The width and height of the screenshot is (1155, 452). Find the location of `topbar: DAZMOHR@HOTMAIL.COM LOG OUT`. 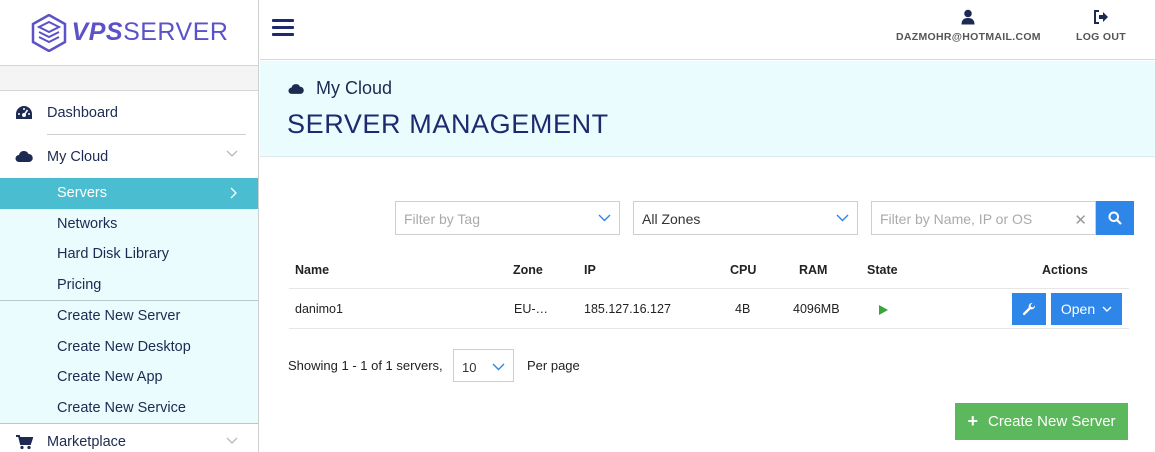

topbar: DAZMOHR@HOTMAIL.COM LOG OUT is located at coordinates (707, 30).